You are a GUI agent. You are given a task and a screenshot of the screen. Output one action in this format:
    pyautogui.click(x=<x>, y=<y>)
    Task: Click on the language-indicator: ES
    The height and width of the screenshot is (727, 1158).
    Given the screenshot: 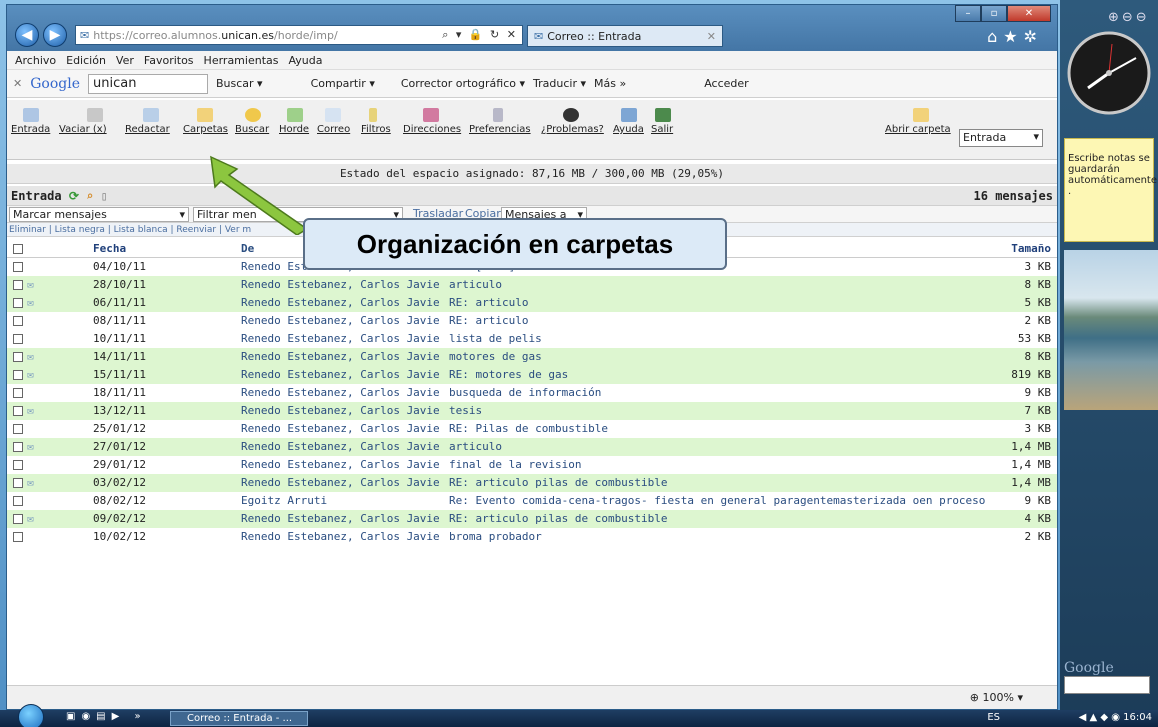 What is the action you would take?
    pyautogui.click(x=993, y=717)
    